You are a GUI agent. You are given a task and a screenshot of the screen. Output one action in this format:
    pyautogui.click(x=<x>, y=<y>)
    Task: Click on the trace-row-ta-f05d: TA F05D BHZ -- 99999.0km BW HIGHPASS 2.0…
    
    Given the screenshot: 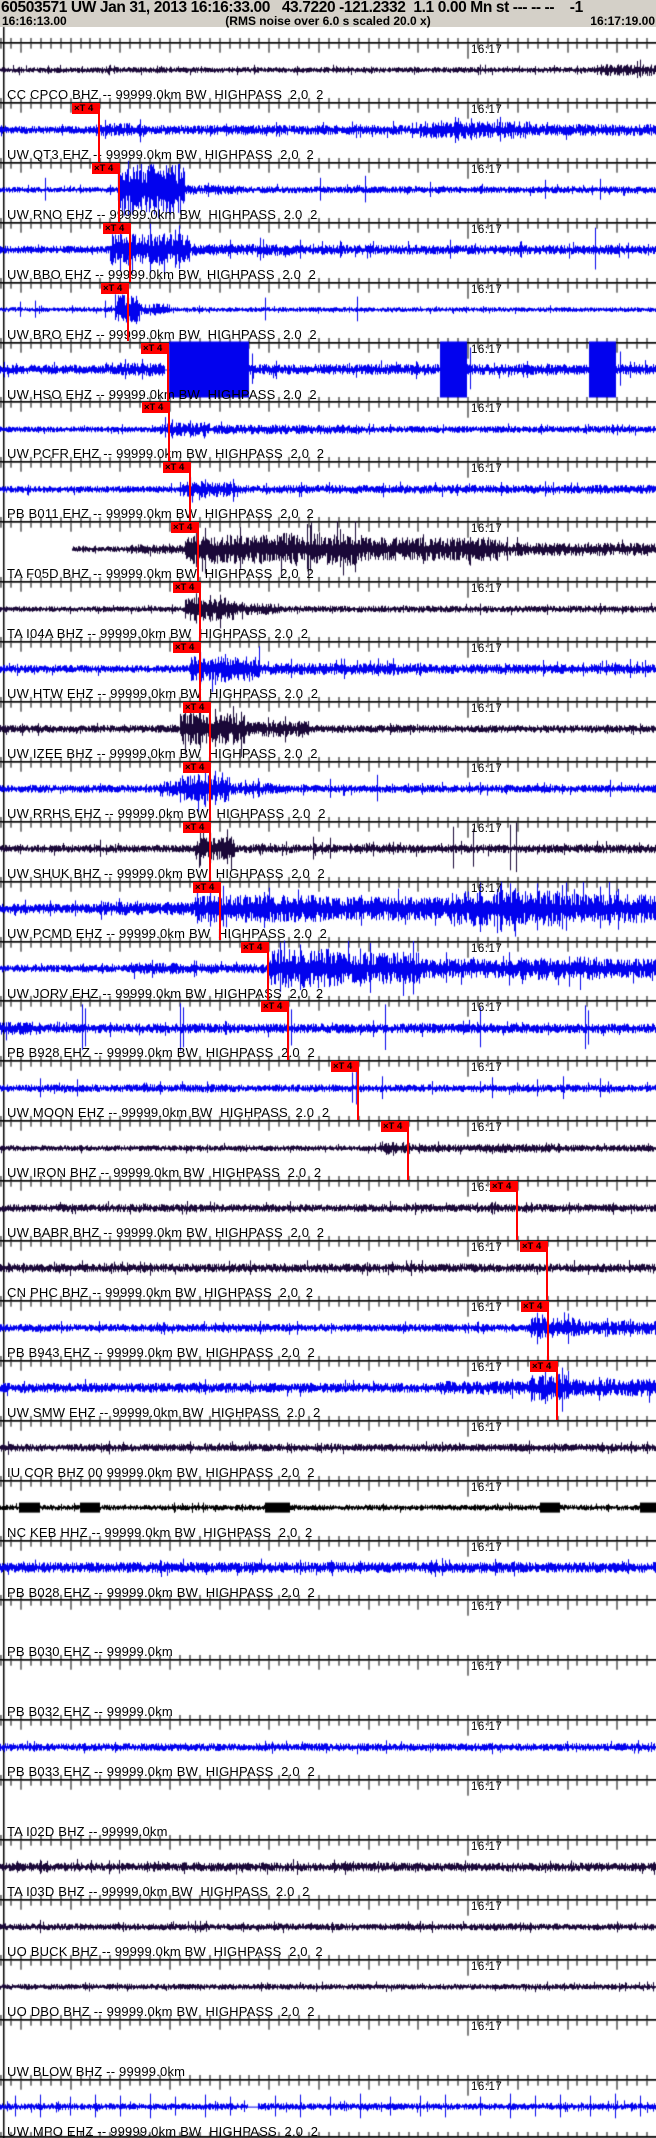 What is the action you would take?
    pyautogui.click(x=328, y=551)
    